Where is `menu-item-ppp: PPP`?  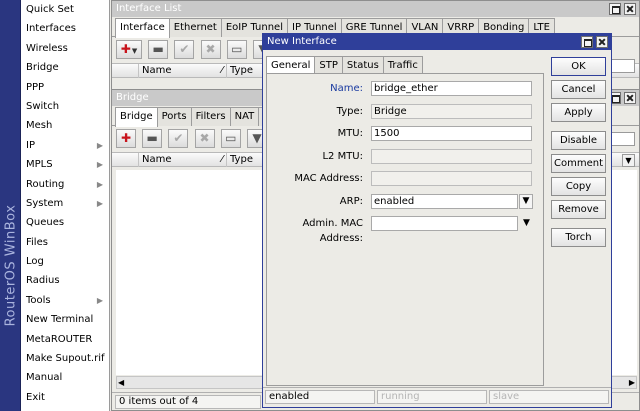 menu-item-ppp: PPP is located at coordinates (65, 87).